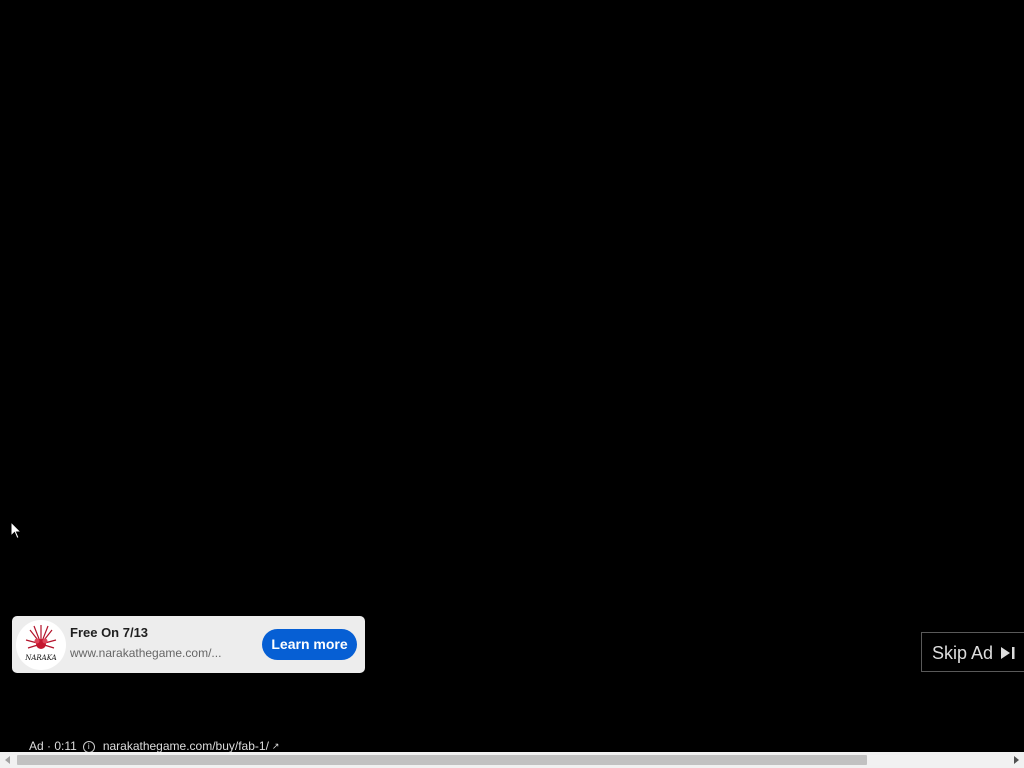 This screenshot has height=768, width=1024. Describe the element at coordinates (8, 760) in the screenshot. I see `scroll-left-arrow-icon` at that location.